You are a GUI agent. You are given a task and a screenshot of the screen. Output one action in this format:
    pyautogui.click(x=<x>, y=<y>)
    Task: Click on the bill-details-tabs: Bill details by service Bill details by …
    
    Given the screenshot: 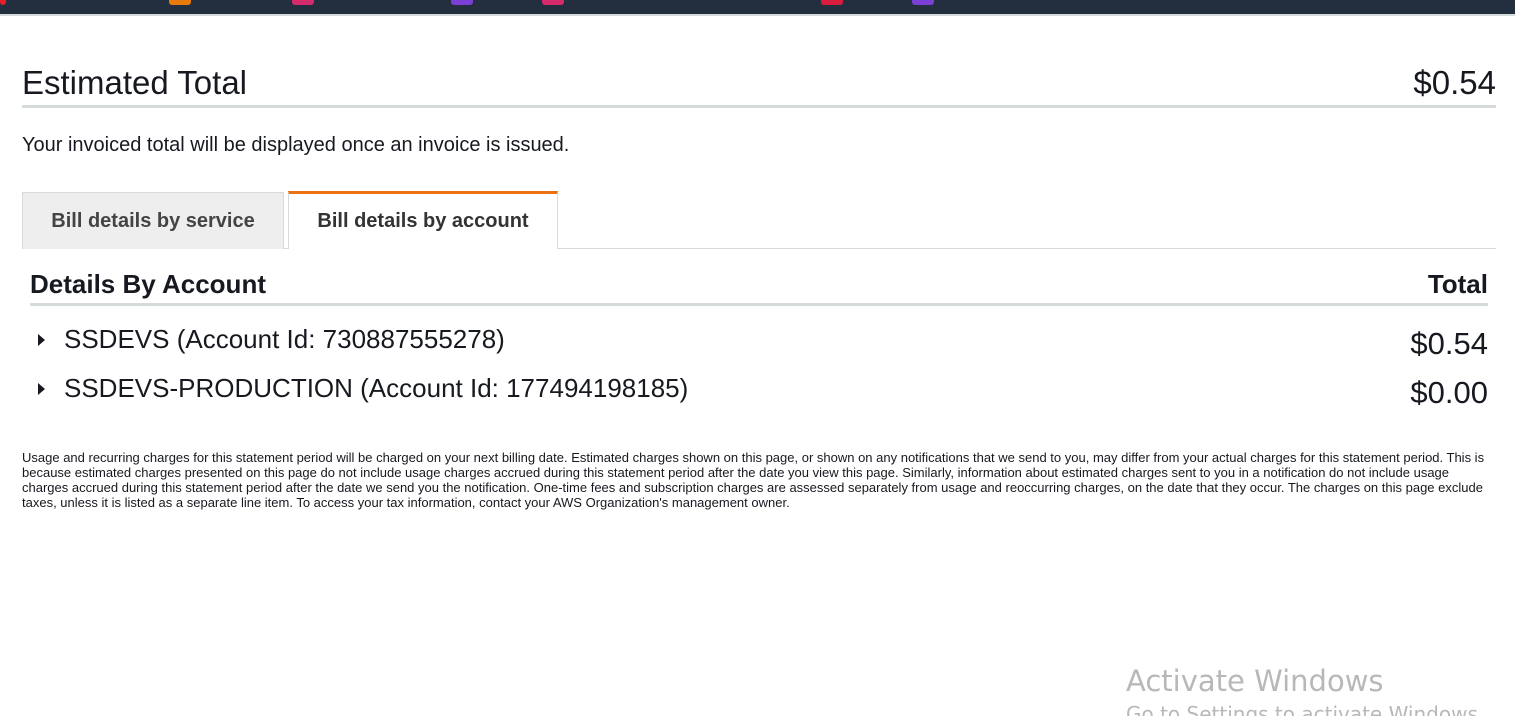 What is the action you would take?
    pyautogui.click(x=759, y=220)
    